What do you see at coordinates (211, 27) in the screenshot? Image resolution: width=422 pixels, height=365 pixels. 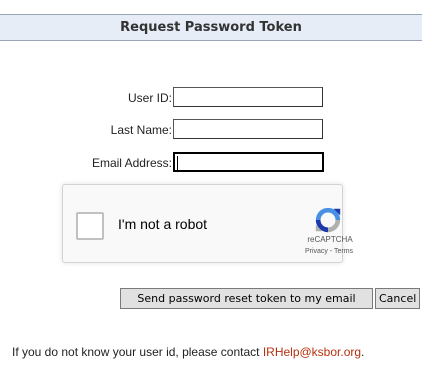 I see `page-title: Request Password Token` at bounding box center [211, 27].